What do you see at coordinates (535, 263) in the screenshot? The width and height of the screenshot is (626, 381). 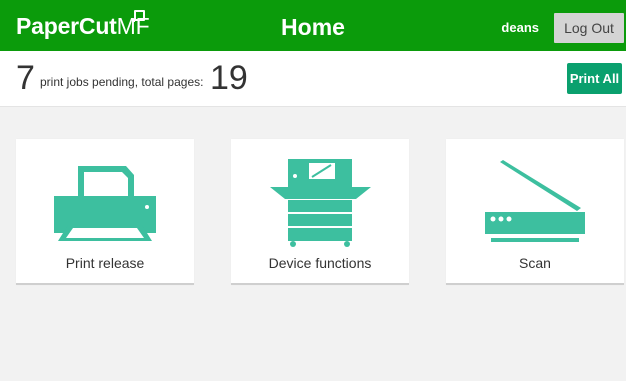 I see `scan-label: Scan` at bounding box center [535, 263].